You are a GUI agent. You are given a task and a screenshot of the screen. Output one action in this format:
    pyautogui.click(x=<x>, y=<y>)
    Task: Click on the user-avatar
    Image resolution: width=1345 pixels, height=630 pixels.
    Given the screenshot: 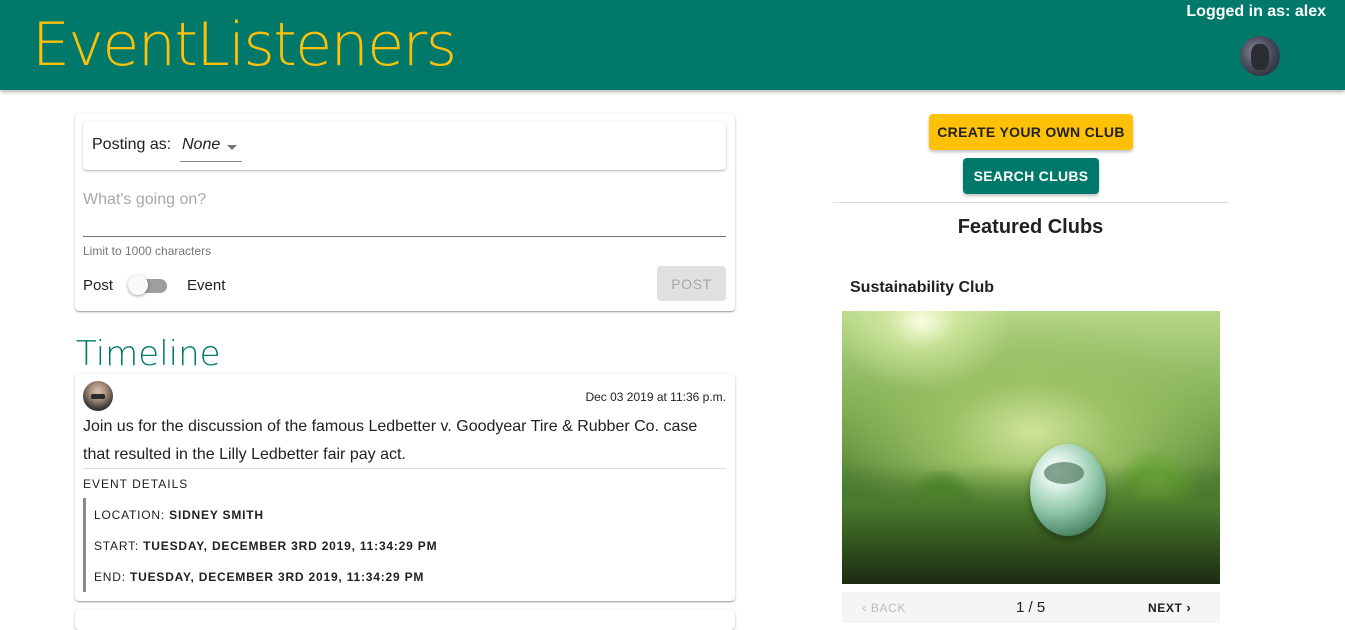 What is the action you would take?
    pyautogui.click(x=1260, y=56)
    